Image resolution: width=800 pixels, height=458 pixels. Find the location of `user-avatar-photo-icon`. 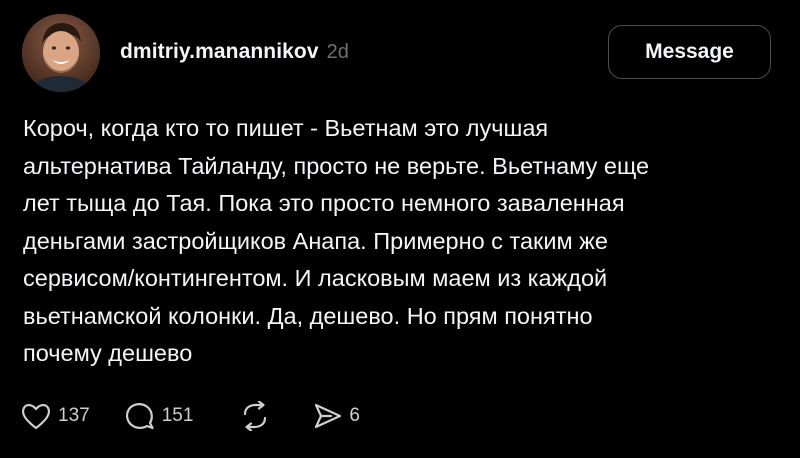

user-avatar-photo-icon is located at coordinates (61, 53).